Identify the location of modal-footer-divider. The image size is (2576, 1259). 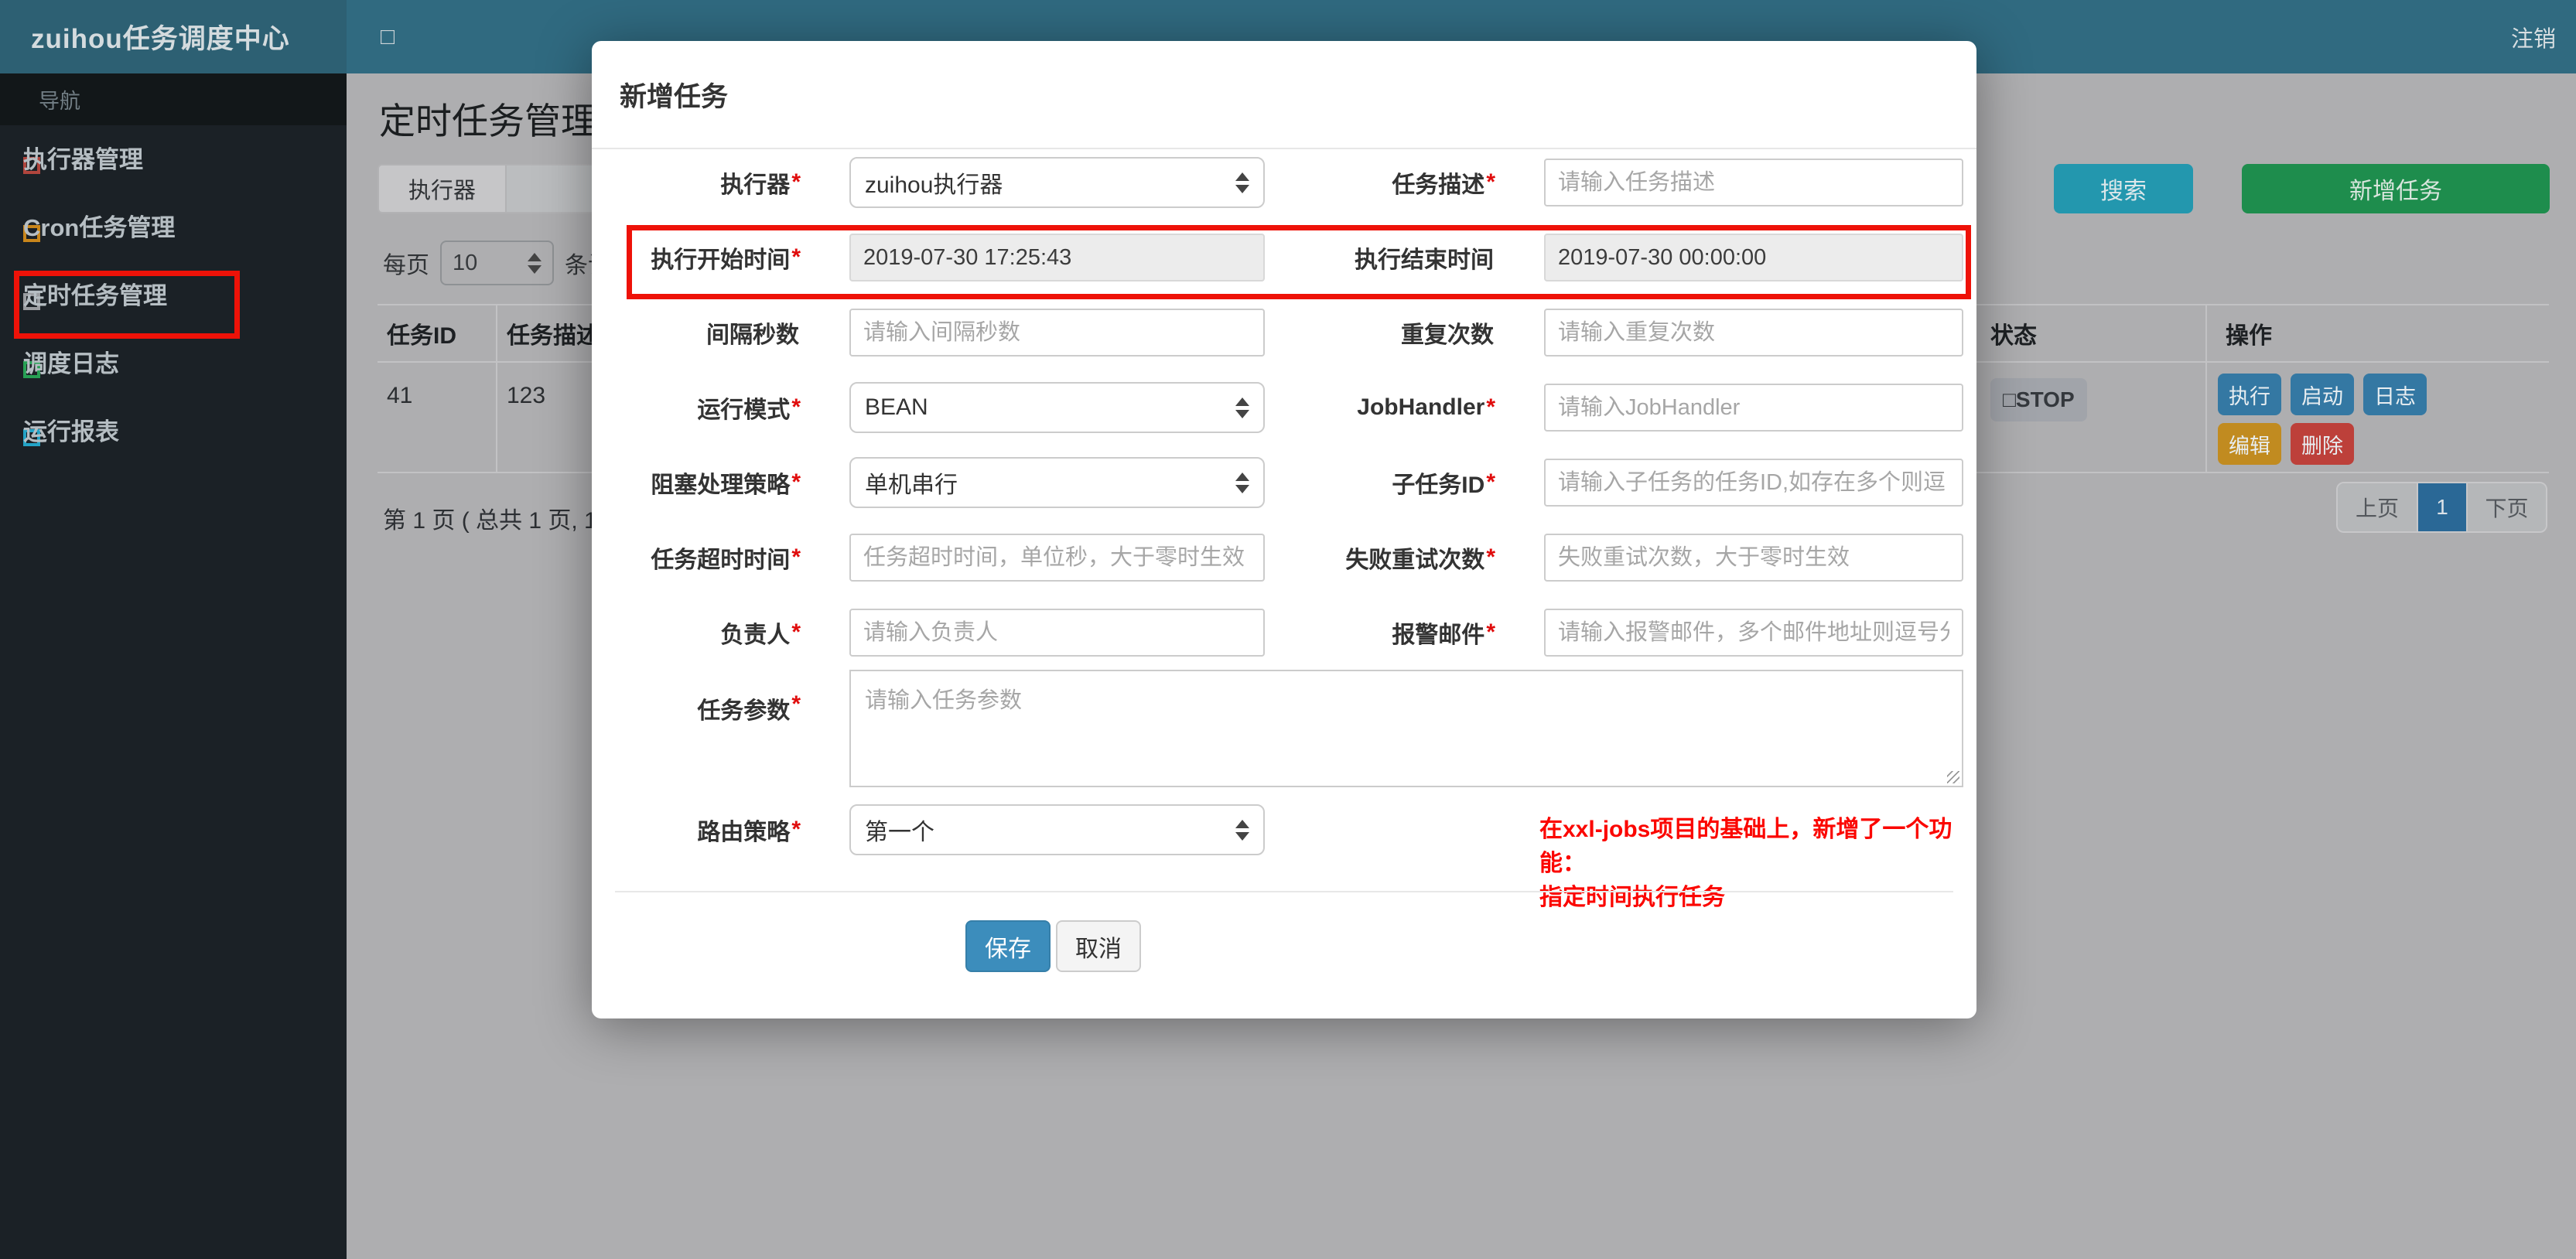
(1284, 892).